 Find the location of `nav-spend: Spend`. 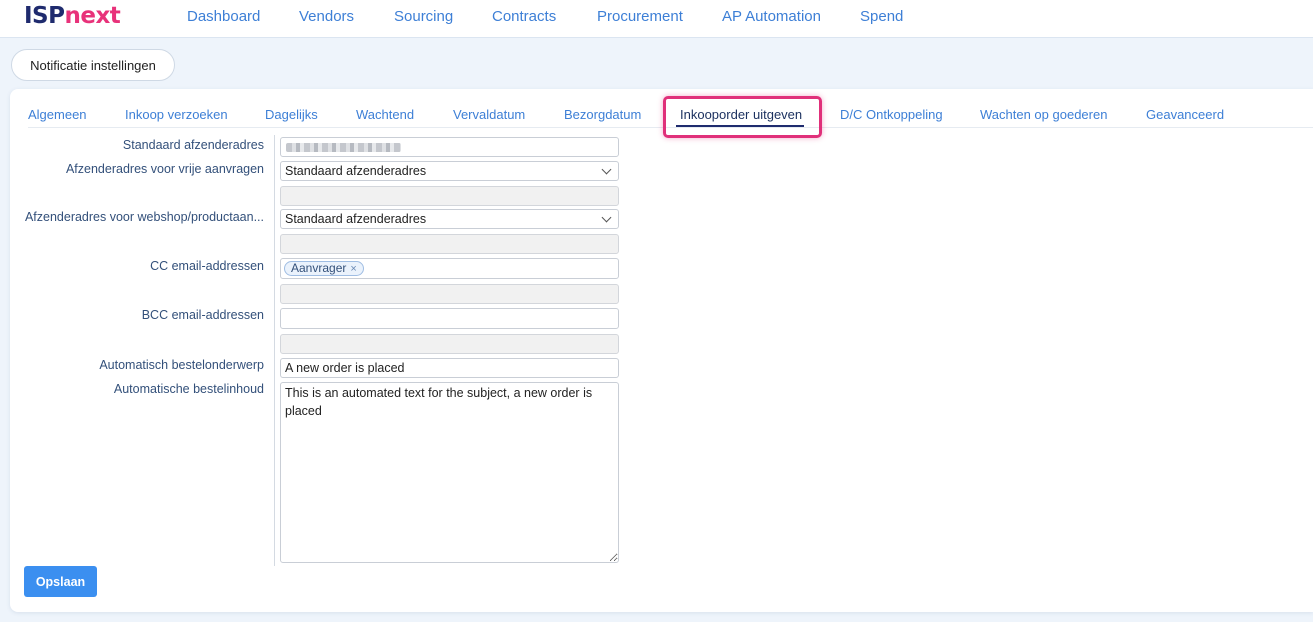

nav-spend: Spend is located at coordinates (881, 16).